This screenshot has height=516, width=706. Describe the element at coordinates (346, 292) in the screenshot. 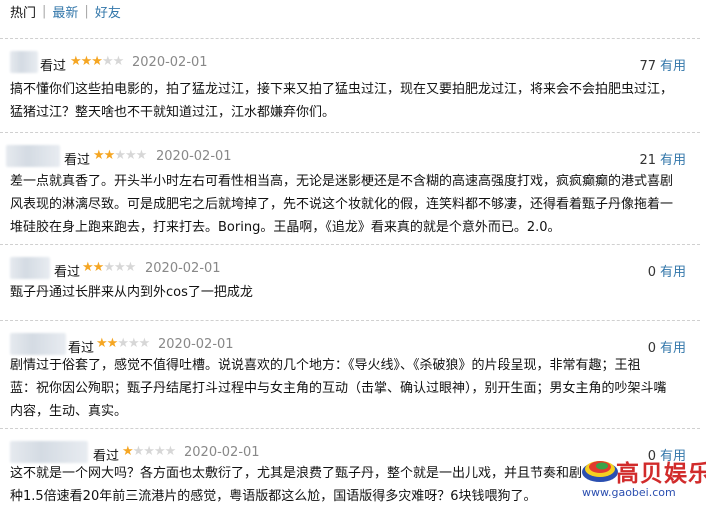

I see `review-text: 甄子丹通过长胖来从内到外cos了一把成龙` at that location.